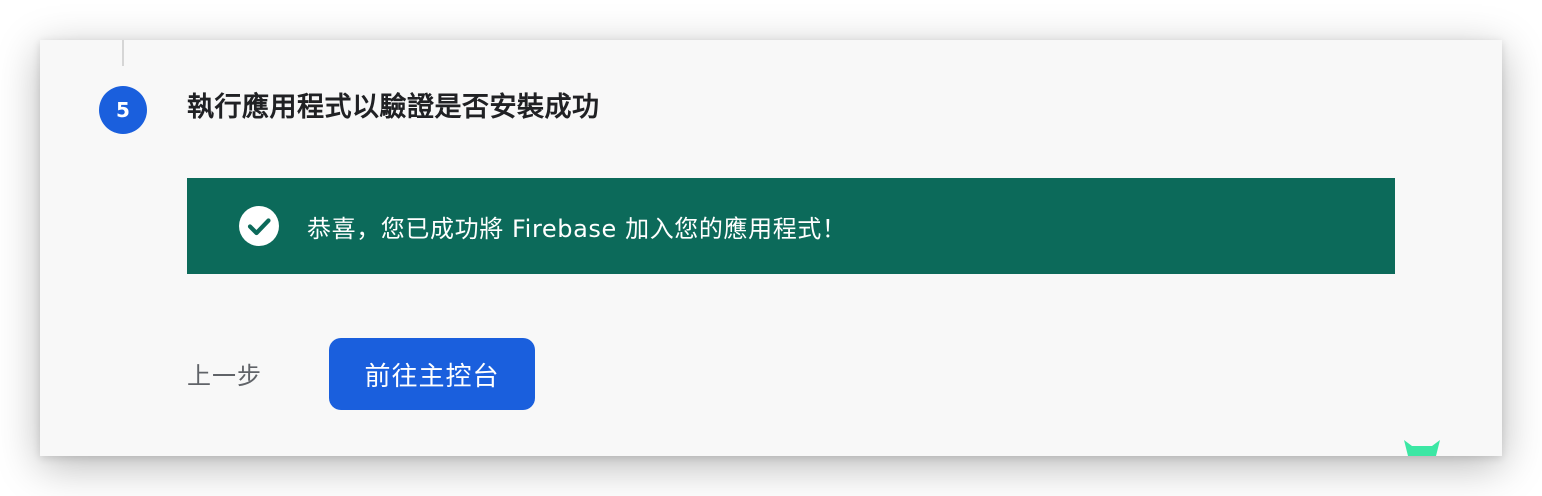 This screenshot has width=1542, height=496. What do you see at coordinates (393, 107) in the screenshot?
I see `step-title: 執行應用程式以驗證是否安裝成功` at bounding box center [393, 107].